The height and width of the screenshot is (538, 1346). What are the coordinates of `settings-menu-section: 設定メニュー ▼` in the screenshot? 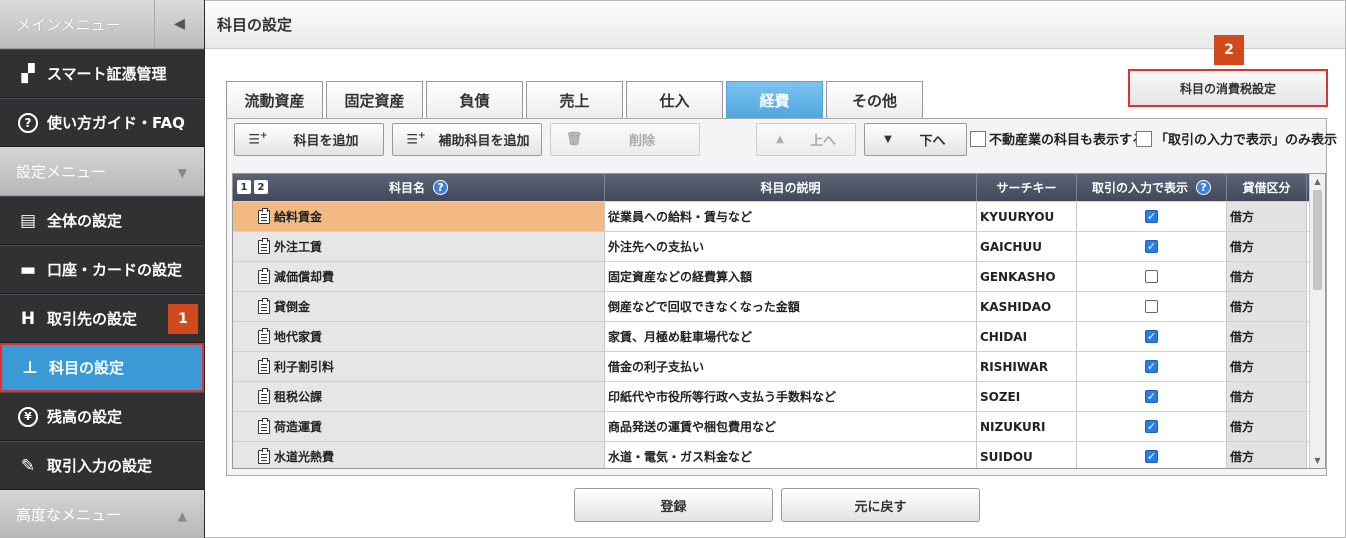 It's located at (102, 171).